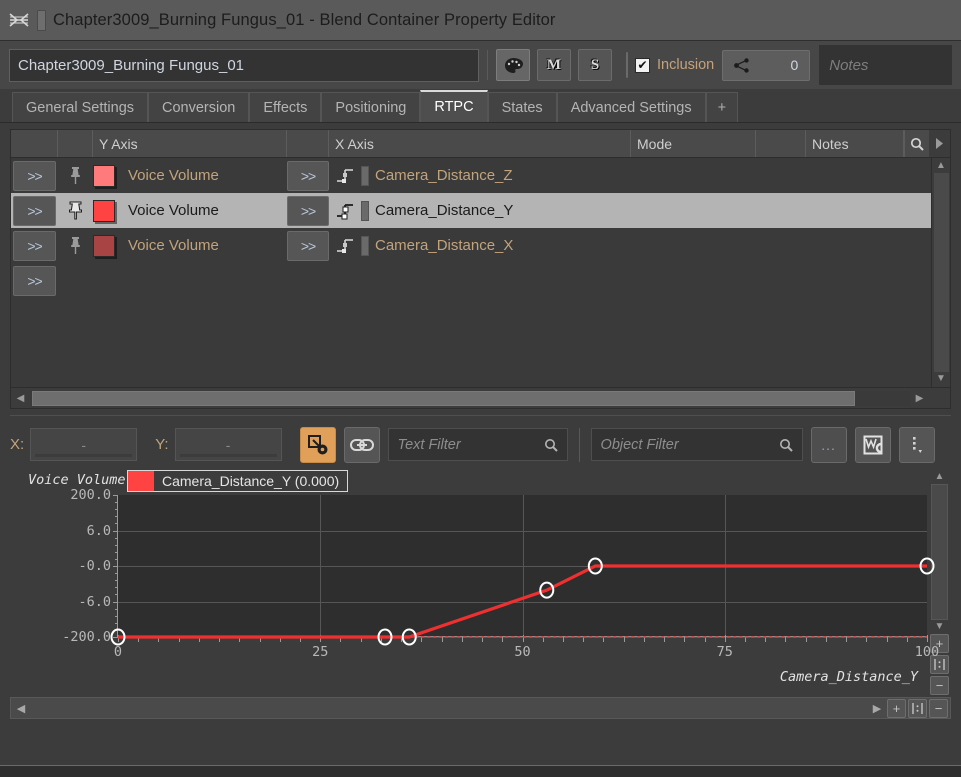 The image size is (961, 777). I want to click on hscroll-left-arrow: ◀, so click(20, 398).